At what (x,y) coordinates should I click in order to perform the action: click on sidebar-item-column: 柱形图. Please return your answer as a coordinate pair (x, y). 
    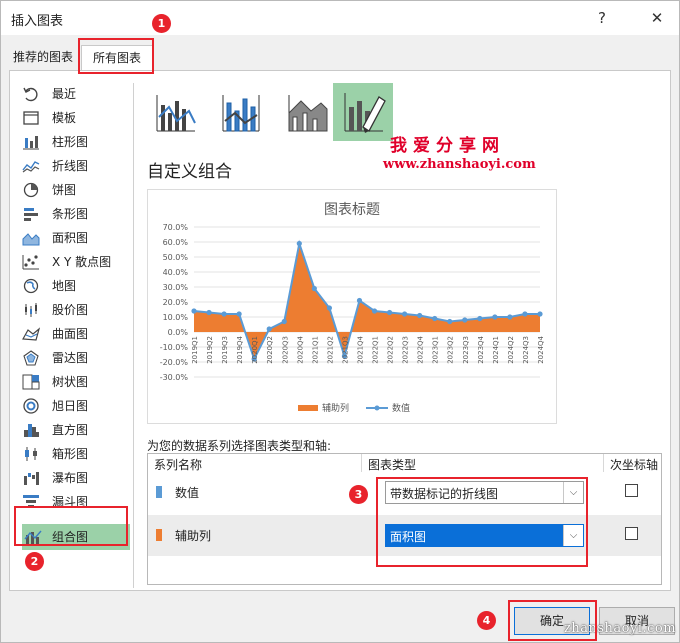
    Looking at the image, I should click on (76, 142).